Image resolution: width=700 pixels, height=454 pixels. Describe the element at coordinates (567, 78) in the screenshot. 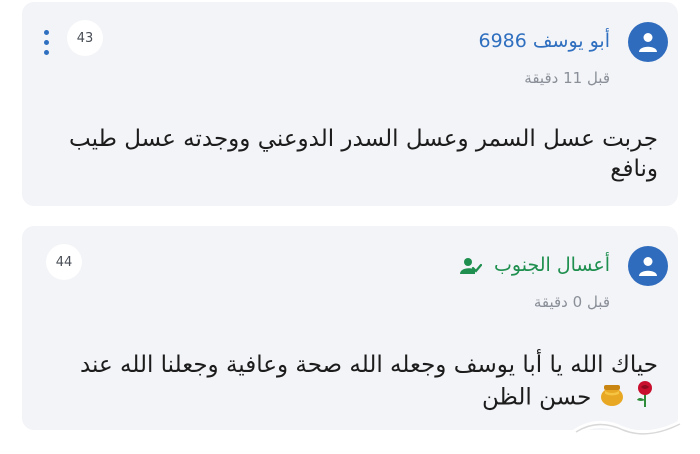

I see `comment-time: قبل 11 دقيقة` at that location.